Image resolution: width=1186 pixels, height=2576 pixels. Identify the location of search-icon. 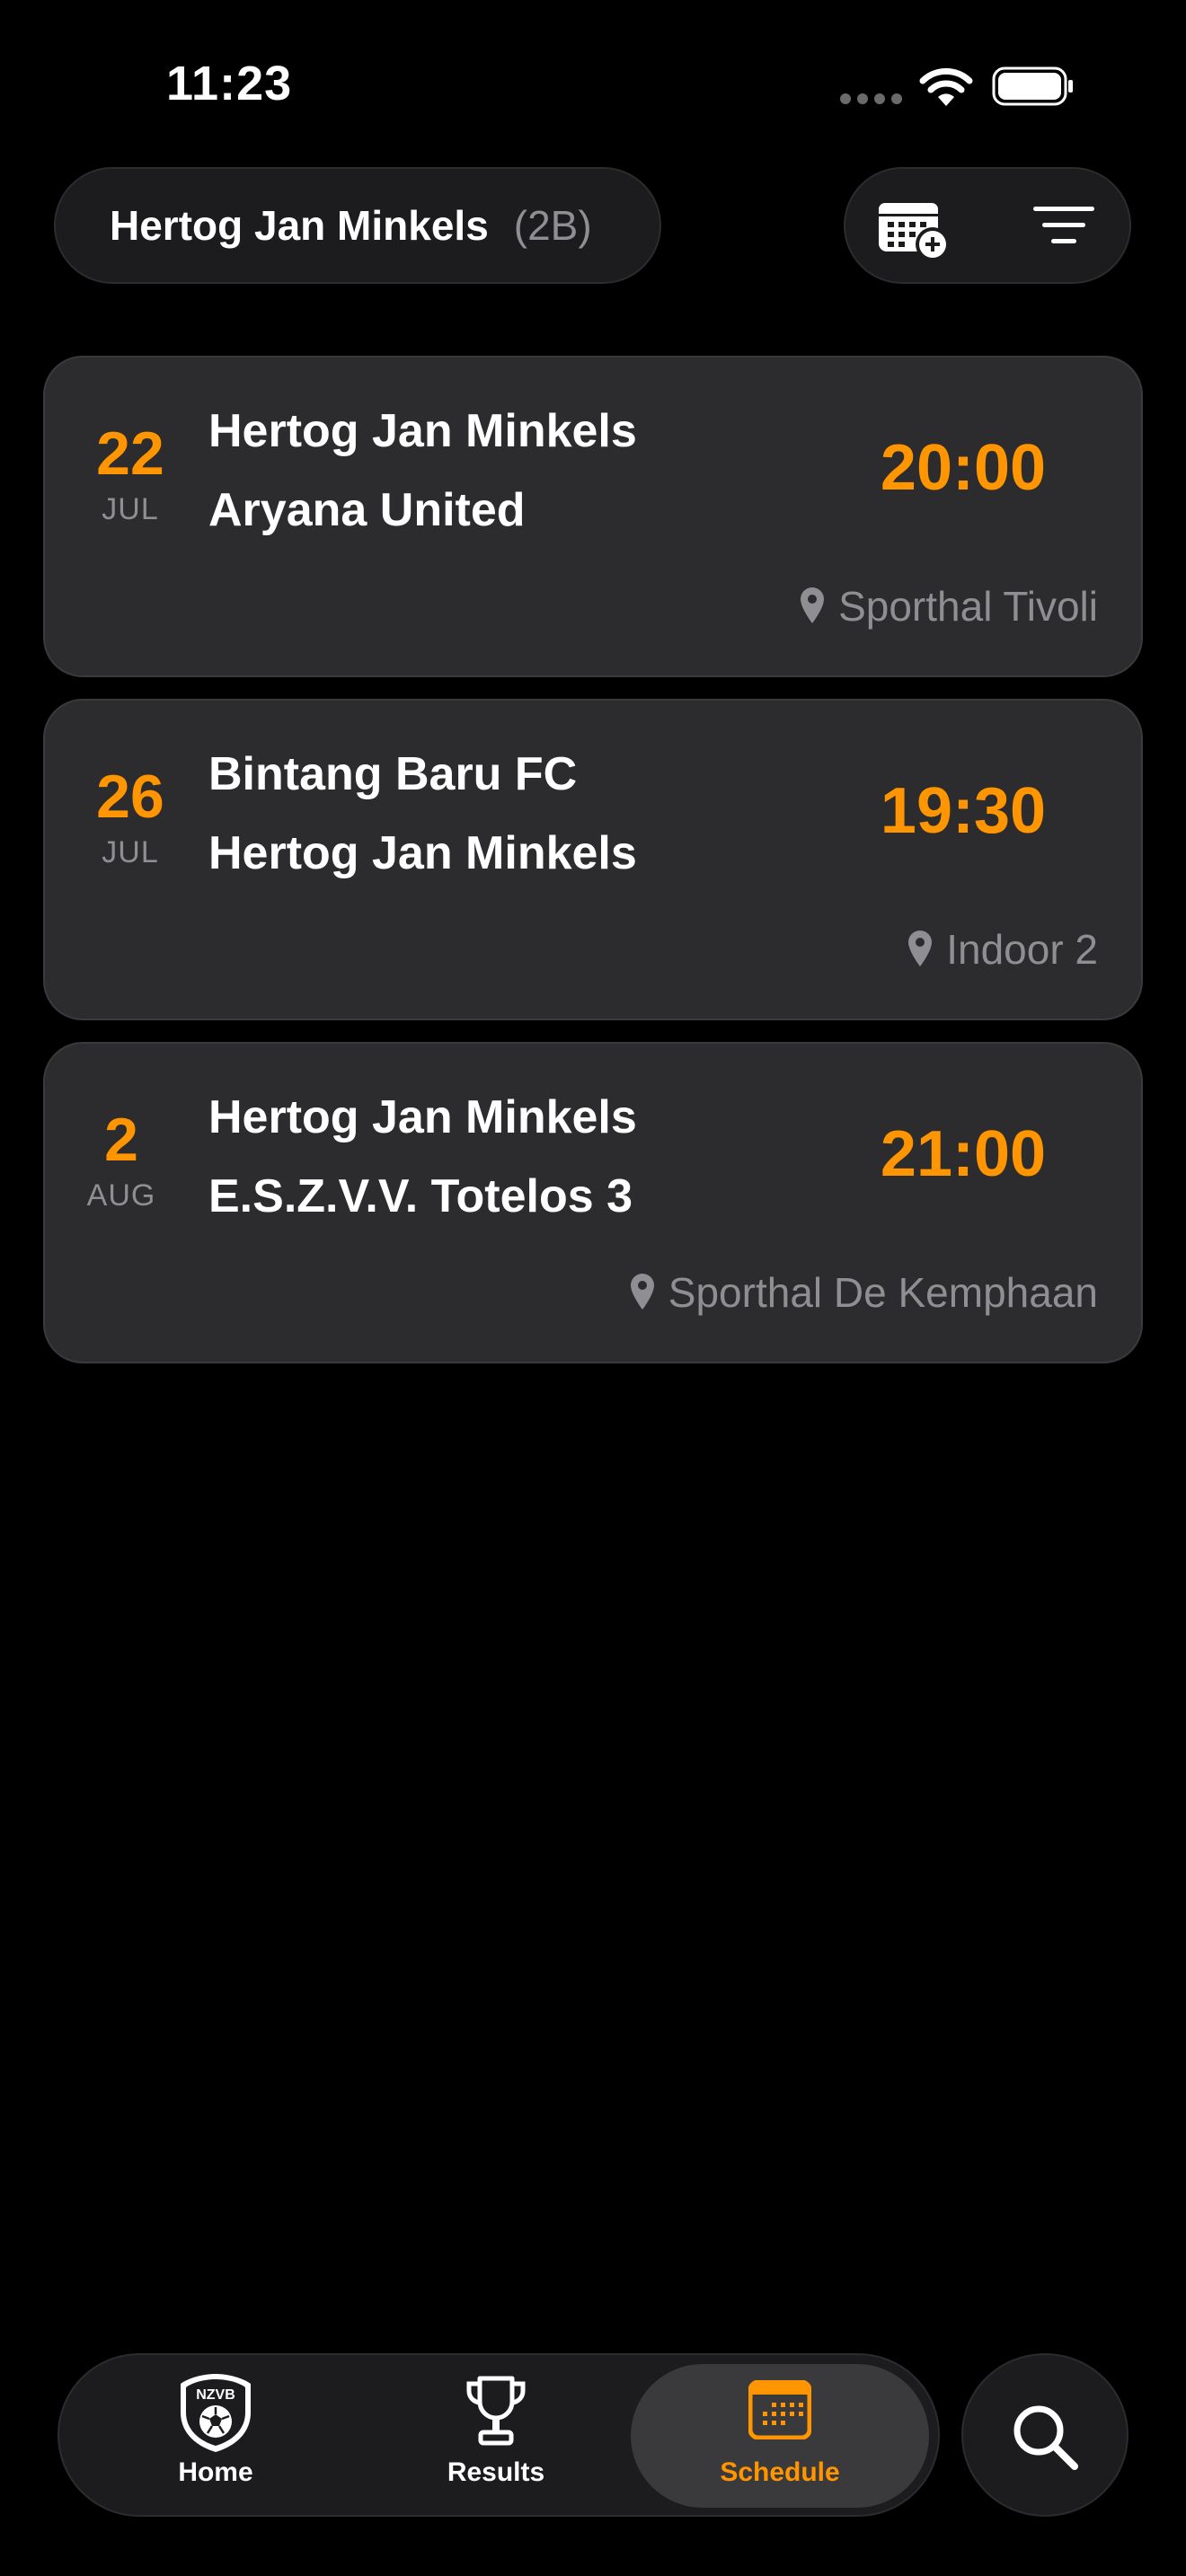
(1045, 2437).